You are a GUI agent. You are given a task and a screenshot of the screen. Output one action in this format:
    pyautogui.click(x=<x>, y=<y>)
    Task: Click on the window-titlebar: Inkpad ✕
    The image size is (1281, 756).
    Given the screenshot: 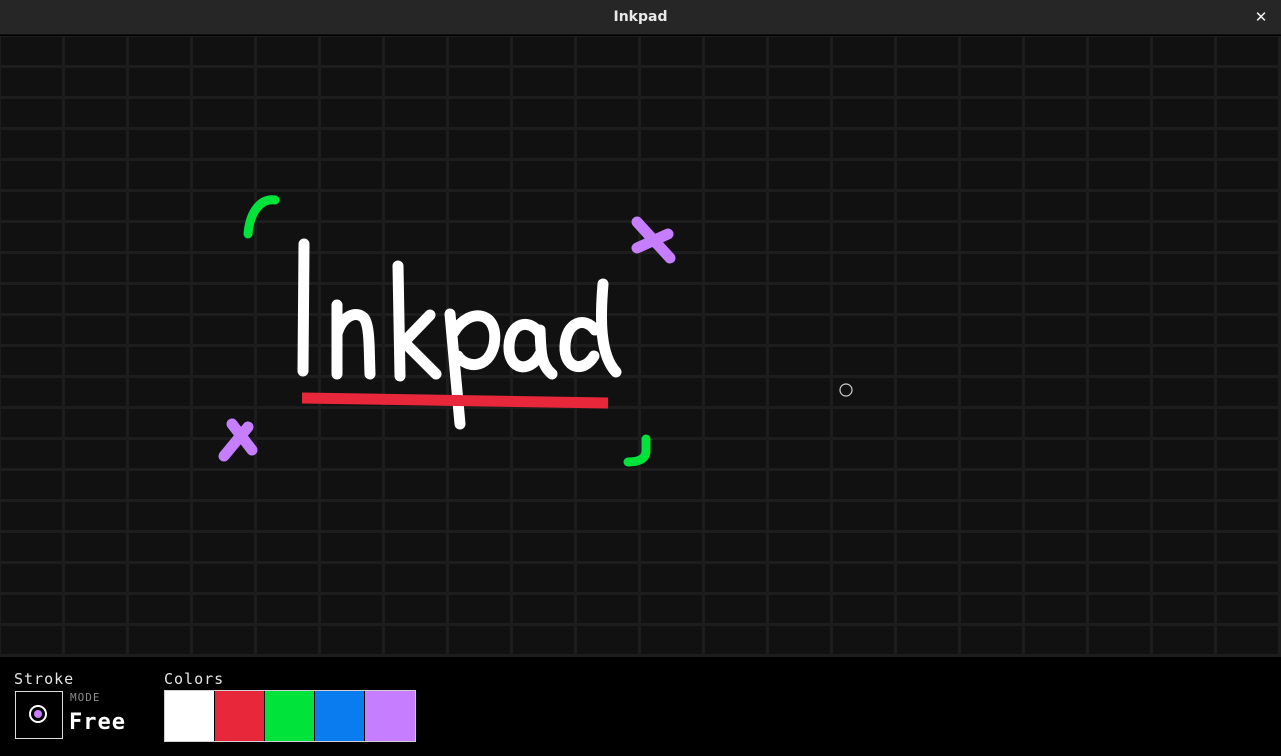 What is the action you would take?
    pyautogui.click(x=640, y=17)
    